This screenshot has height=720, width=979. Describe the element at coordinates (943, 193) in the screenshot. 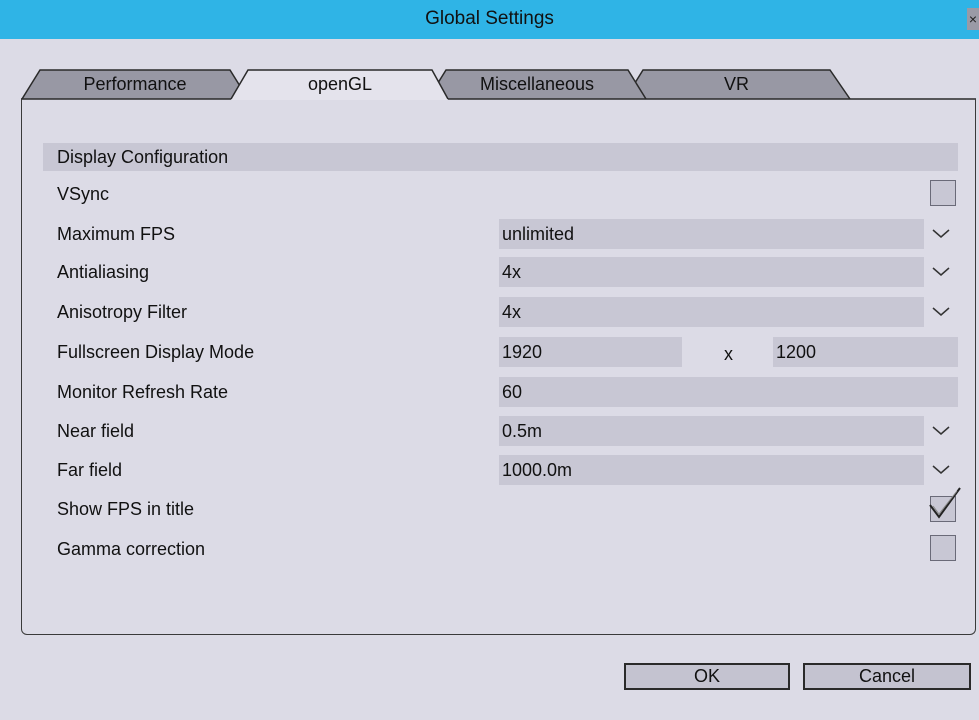

I see `vsync-checkbox` at that location.